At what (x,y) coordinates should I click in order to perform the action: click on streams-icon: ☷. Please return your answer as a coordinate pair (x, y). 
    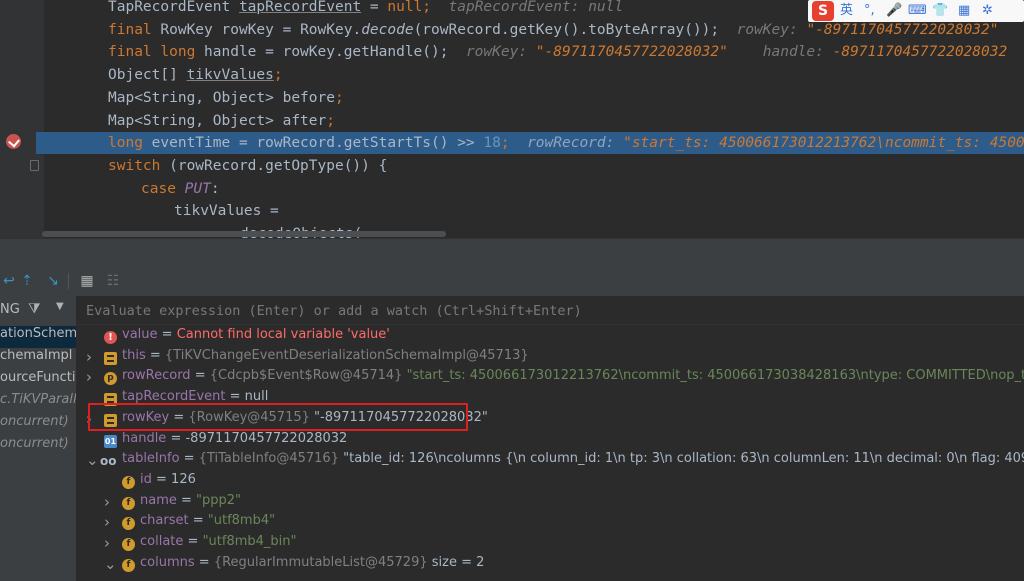
    Looking at the image, I should click on (113, 281).